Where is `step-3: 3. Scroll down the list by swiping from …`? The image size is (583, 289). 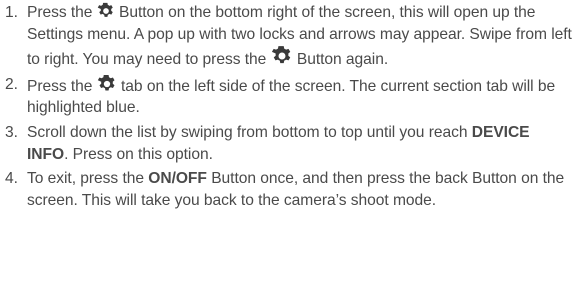 step-3: 3. Scroll down the list by swiping from … is located at coordinates (291, 143).